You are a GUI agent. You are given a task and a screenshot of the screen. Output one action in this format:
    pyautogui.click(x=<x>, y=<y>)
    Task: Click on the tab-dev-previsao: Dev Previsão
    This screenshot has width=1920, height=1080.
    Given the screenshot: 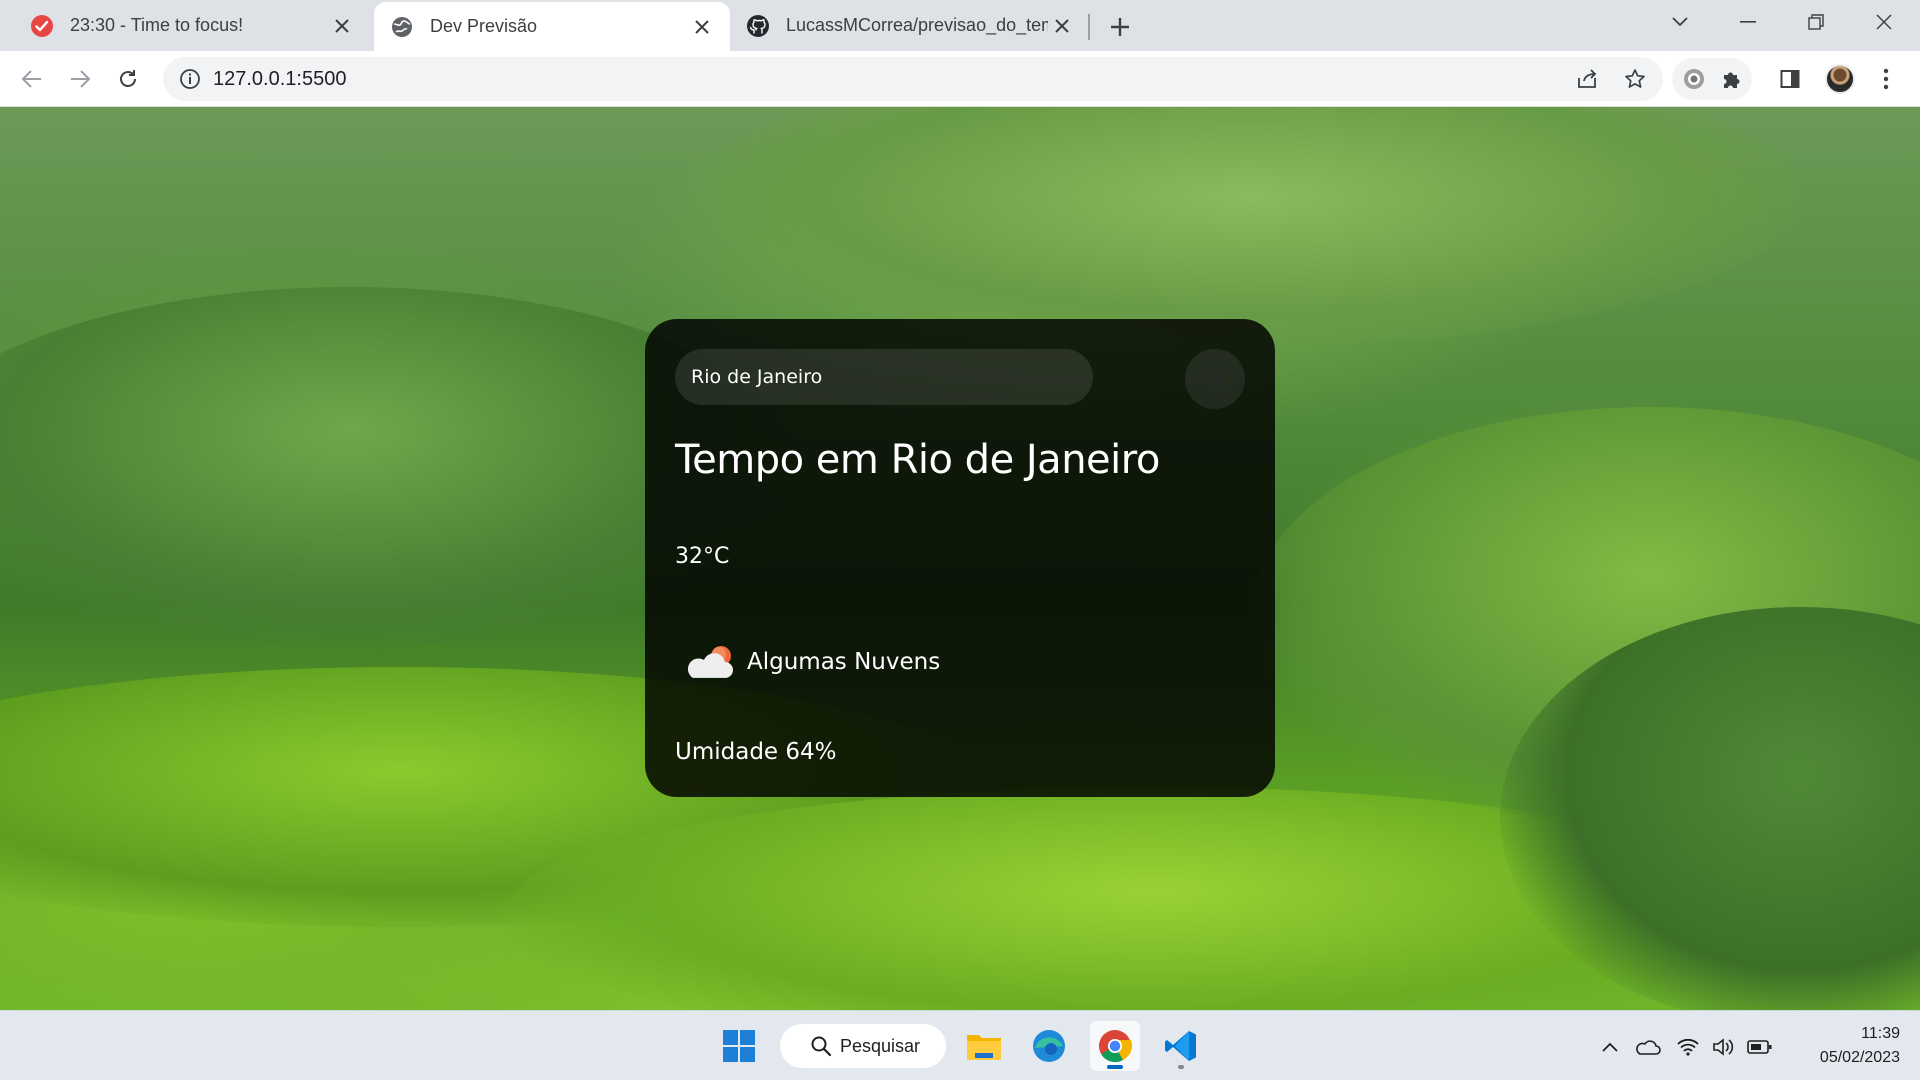 What is the action you would take?
    pyautogui.click(x=552, y=26)
    